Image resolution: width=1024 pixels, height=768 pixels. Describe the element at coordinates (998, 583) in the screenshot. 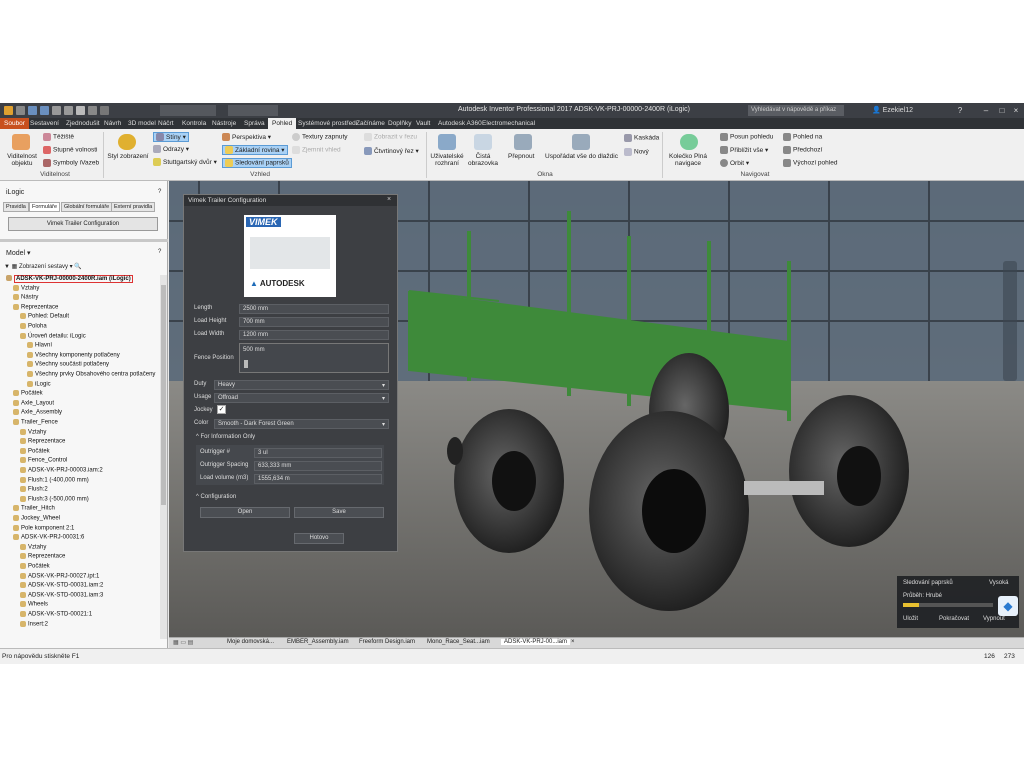

I see `quality-label: Vysoká` at that location.